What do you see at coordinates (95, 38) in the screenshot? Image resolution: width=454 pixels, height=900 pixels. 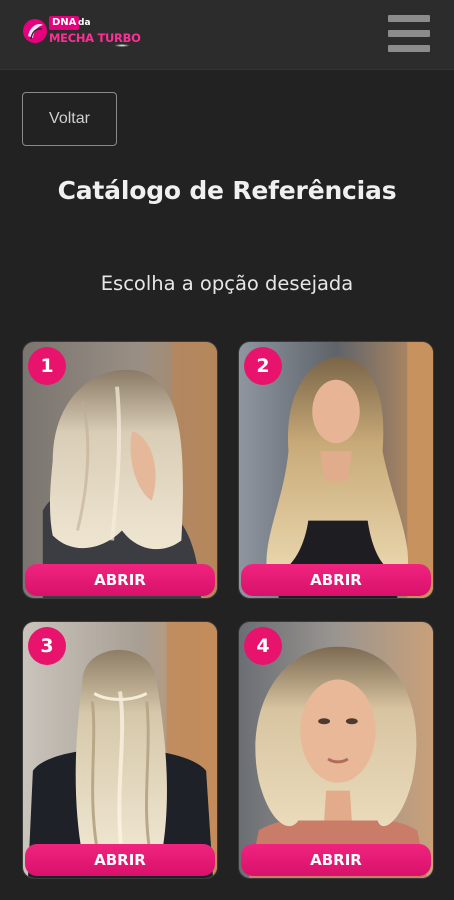 I see `logo-mecha-turbo-text: MECHA TURBO` at bounding box center [95, 38].